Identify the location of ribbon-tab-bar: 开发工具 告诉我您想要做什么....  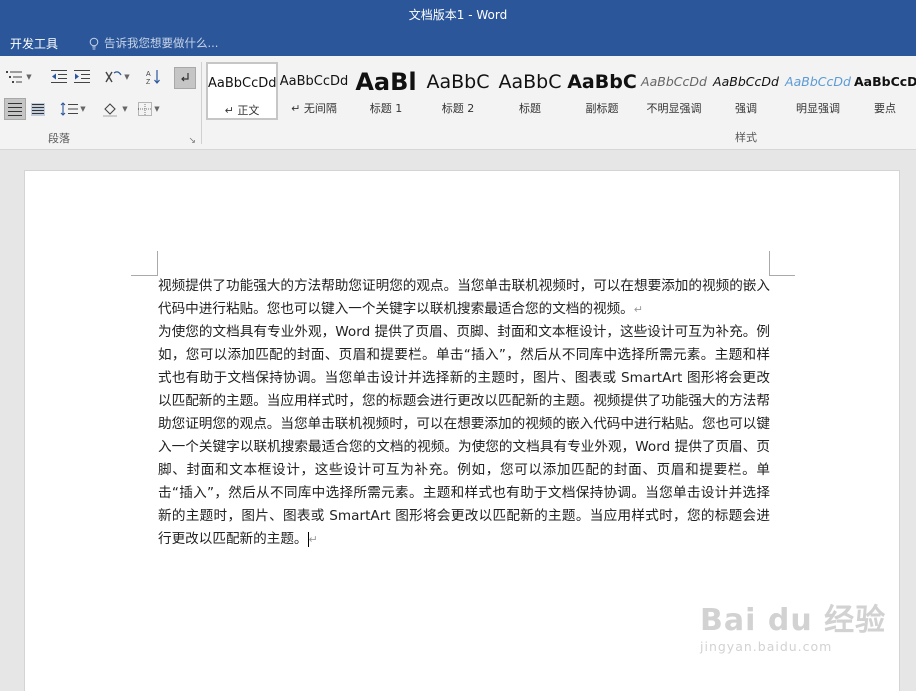
(458, 43).